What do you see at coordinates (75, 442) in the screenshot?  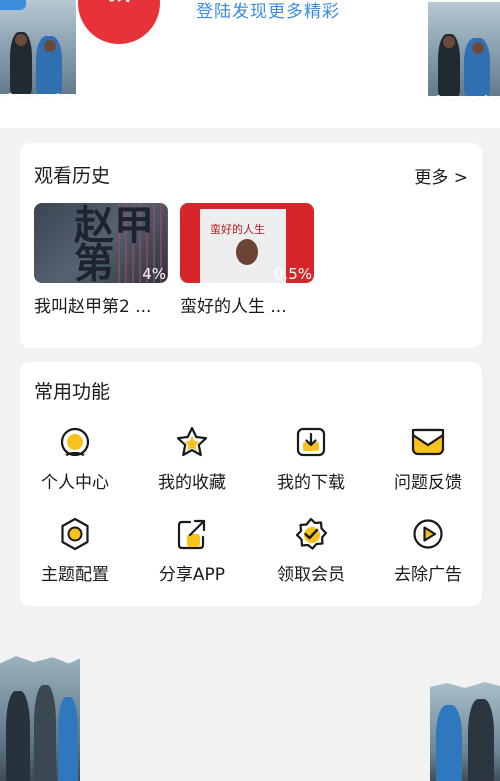 I see `user-center-icon` at bounding box center [75, 442].